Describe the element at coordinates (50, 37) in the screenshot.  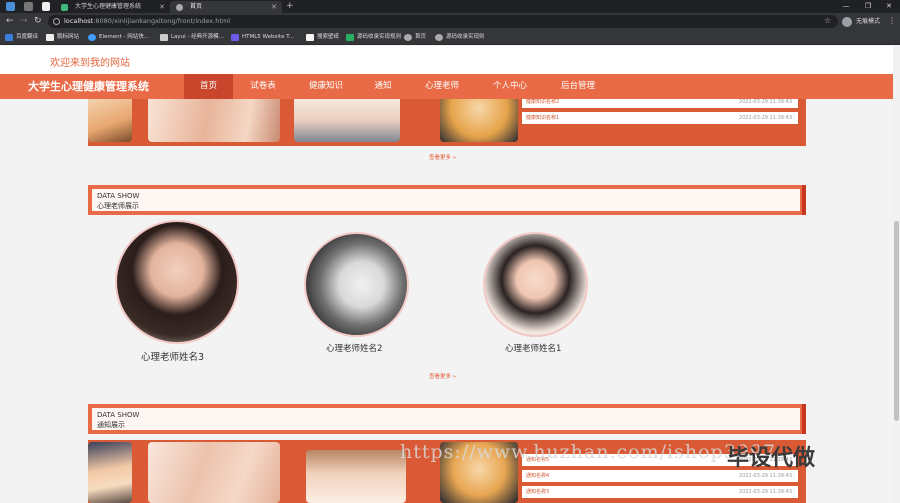
I see `folder-icon` at that location.